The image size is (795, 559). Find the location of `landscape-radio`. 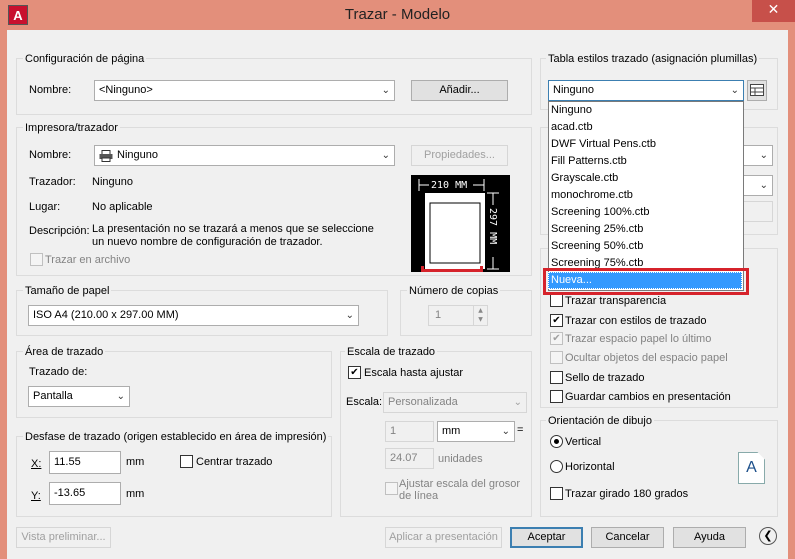

landscape-radio is located at coordinates (556, 466).